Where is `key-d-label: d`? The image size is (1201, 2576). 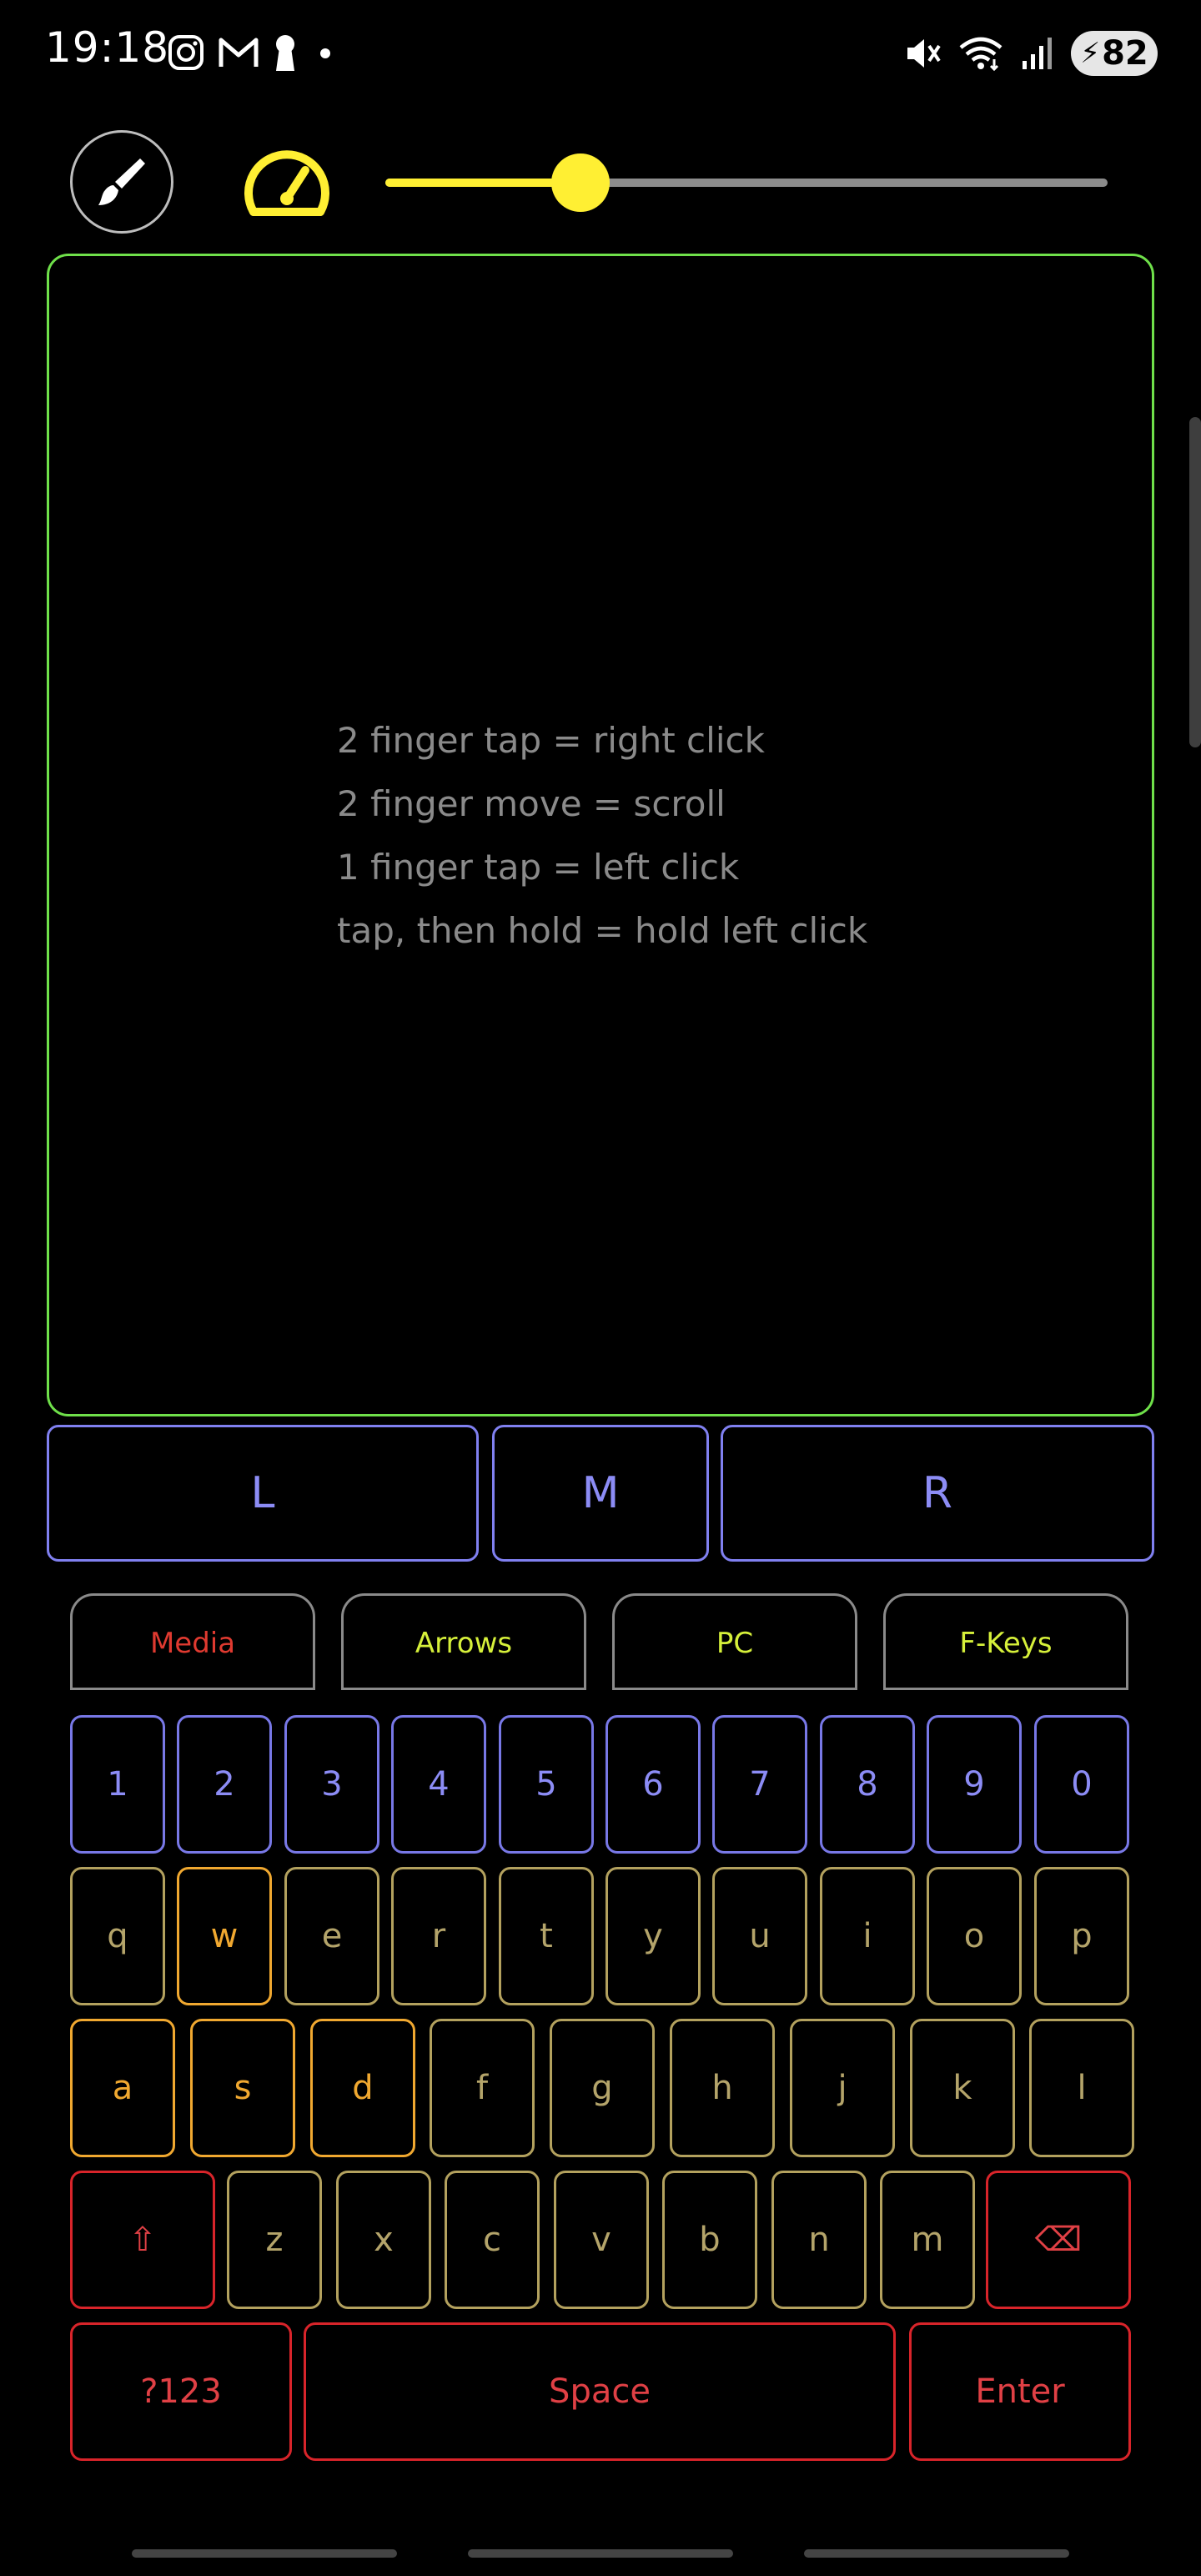
key-d-label: d is located at coordinates (363, 2088).